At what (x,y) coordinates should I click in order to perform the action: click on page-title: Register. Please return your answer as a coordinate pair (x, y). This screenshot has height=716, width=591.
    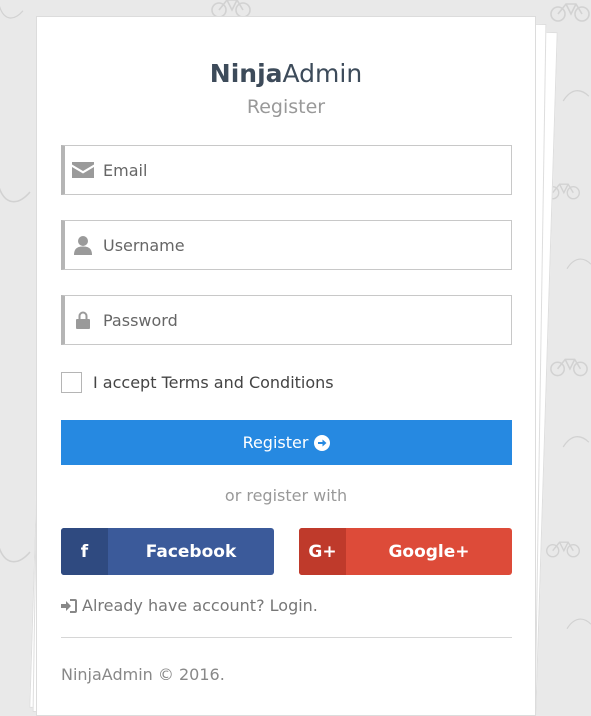
    Looking at the image, I should click on (286, 107).